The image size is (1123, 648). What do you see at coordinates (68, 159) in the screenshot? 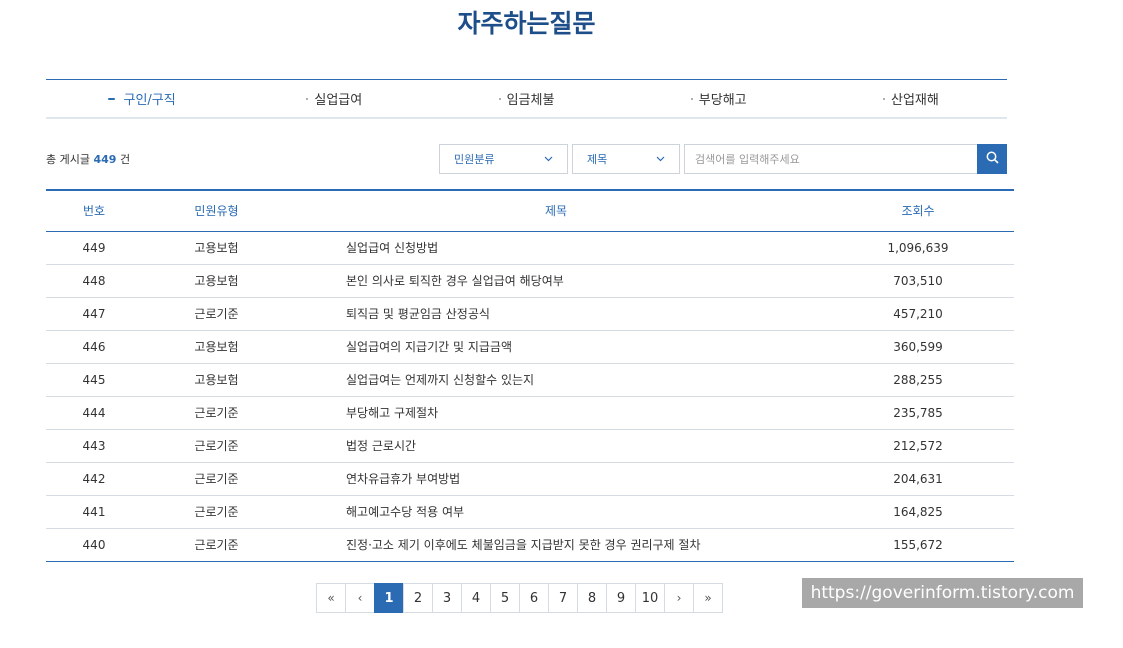
I see `total-prefix: 총 게시글` at bounding box center [68, 159].